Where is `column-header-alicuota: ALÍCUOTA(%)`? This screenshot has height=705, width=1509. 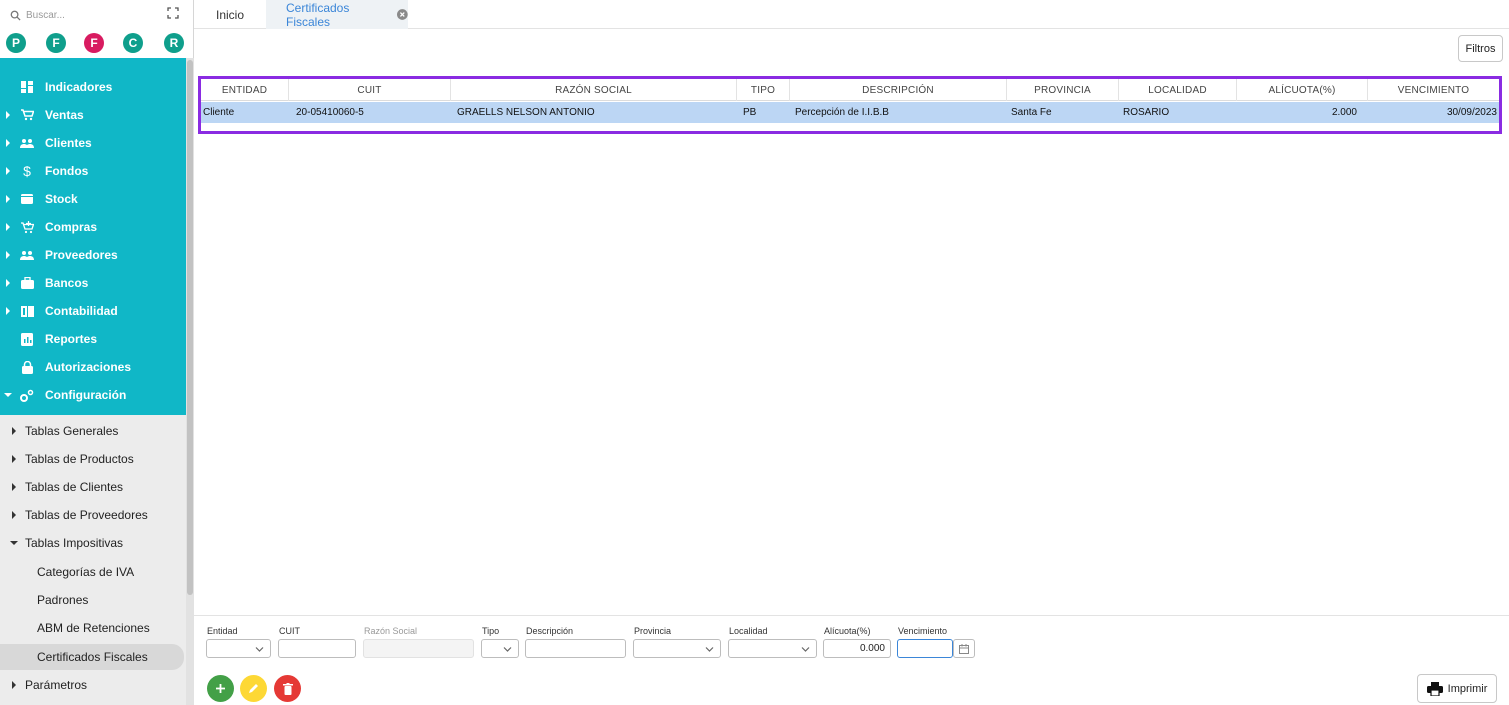 column-header-alicuota: ALÍCUOTA(%) is located at coordinates (1302, 90).